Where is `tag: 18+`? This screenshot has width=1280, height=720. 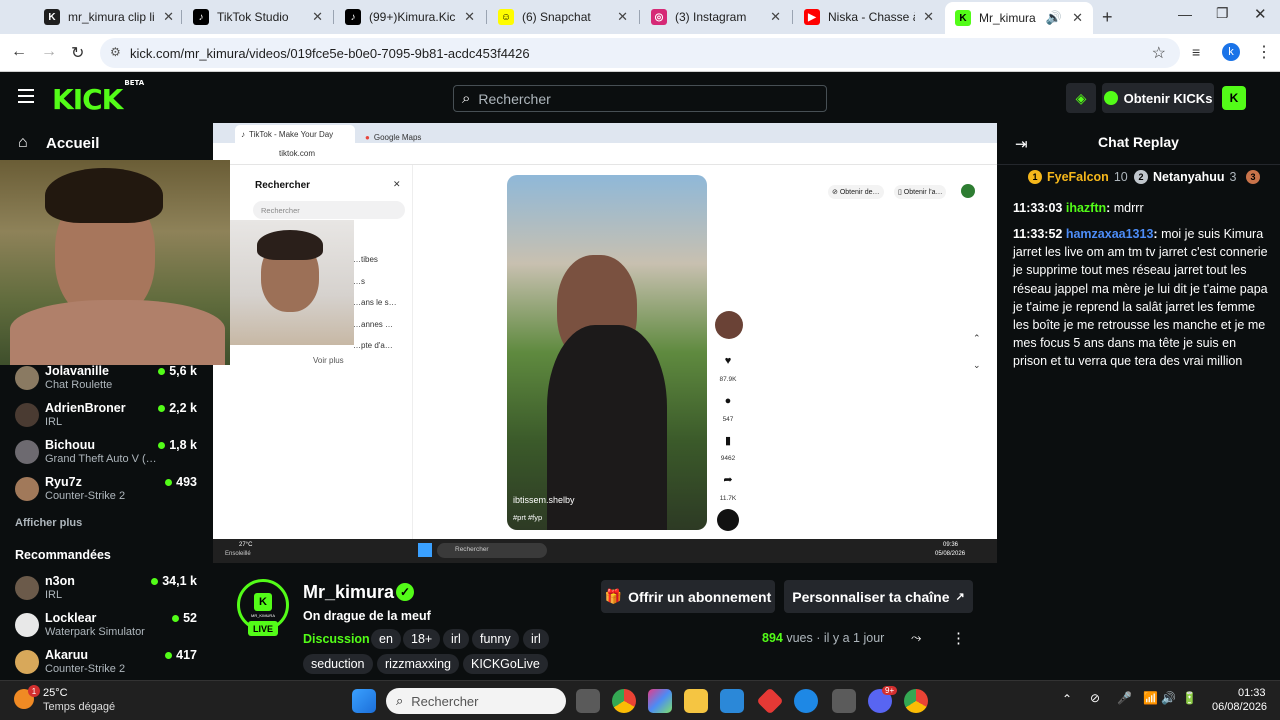
tag: 18+ is located at coordinates (422, 639).